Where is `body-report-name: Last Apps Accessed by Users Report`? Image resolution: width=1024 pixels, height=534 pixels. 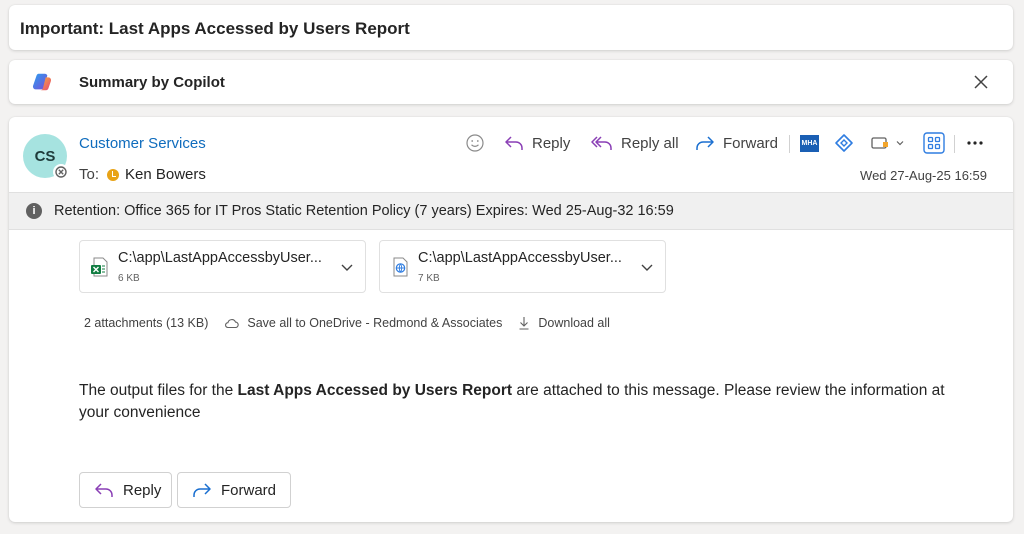
body-report-name: Last Apps Accessed by Users Report is located at coordinates (375, 390).